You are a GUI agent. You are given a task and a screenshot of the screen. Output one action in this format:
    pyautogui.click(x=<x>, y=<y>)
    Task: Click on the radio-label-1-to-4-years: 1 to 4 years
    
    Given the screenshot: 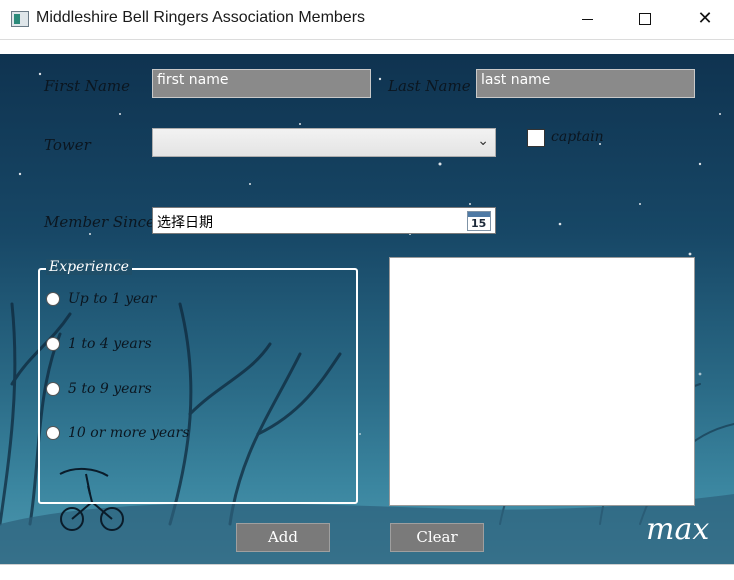 What is the action you would take?
    pyautogui.click(x=110, y=344)
    